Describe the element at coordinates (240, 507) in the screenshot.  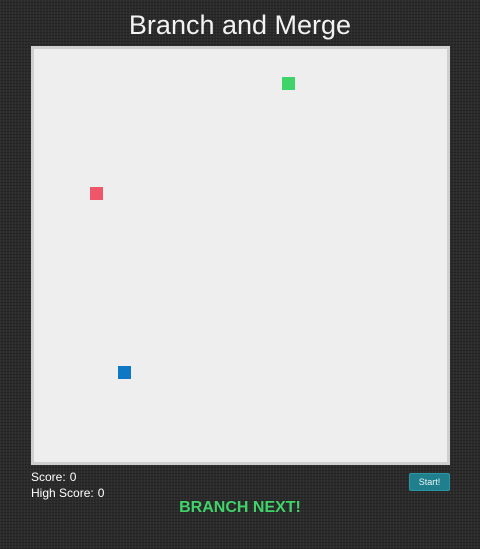
I see `next-action-hint: BRANCH NEXT!` at that location.